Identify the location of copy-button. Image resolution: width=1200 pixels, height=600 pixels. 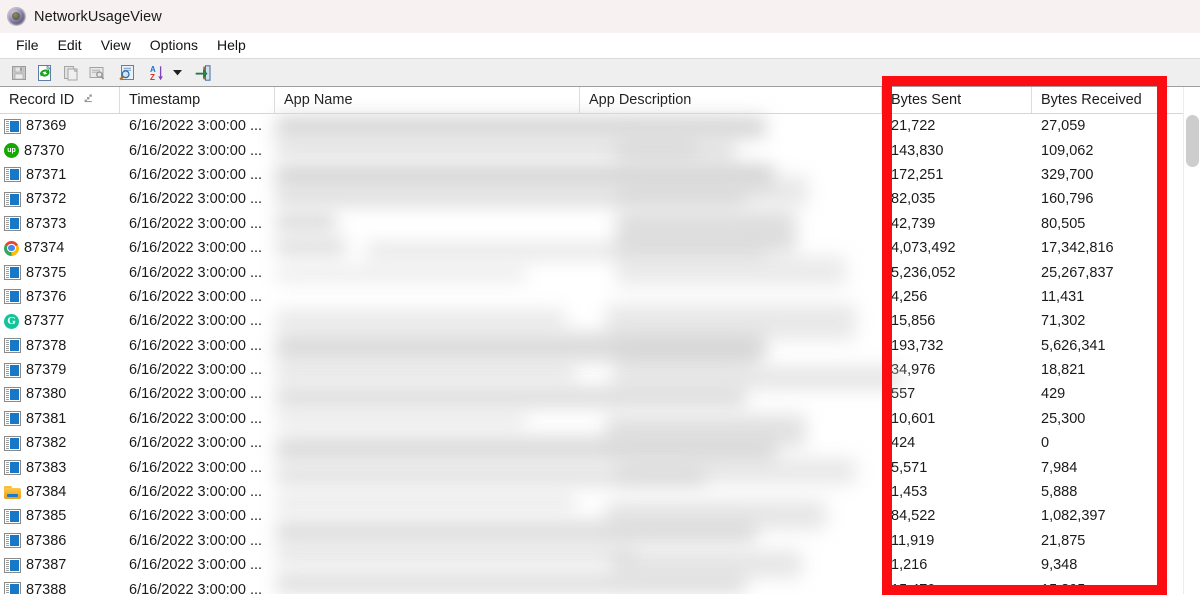
(71, 73).